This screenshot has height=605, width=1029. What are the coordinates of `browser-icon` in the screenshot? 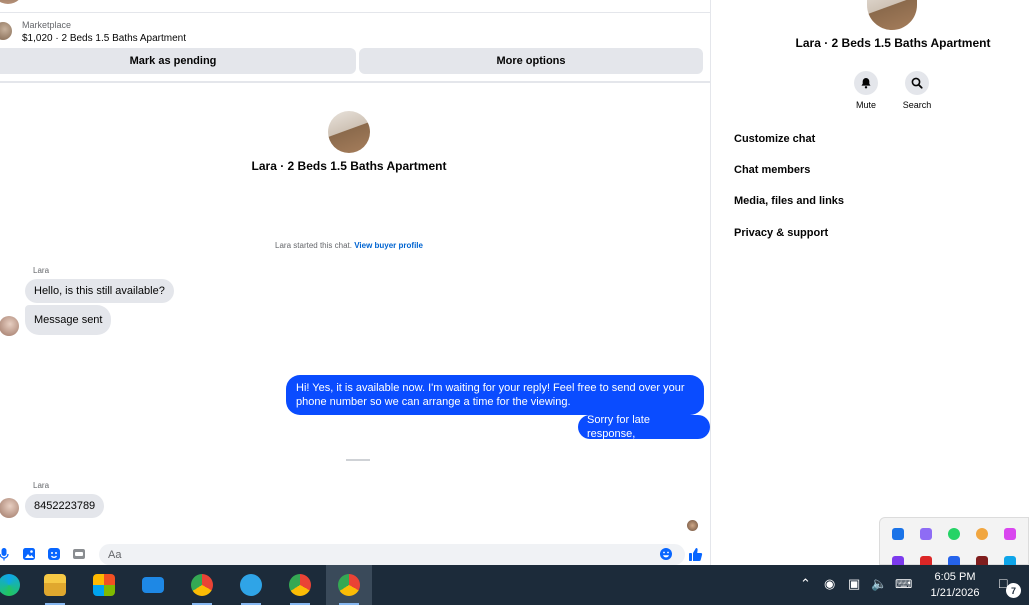 It's located at (251, 585).